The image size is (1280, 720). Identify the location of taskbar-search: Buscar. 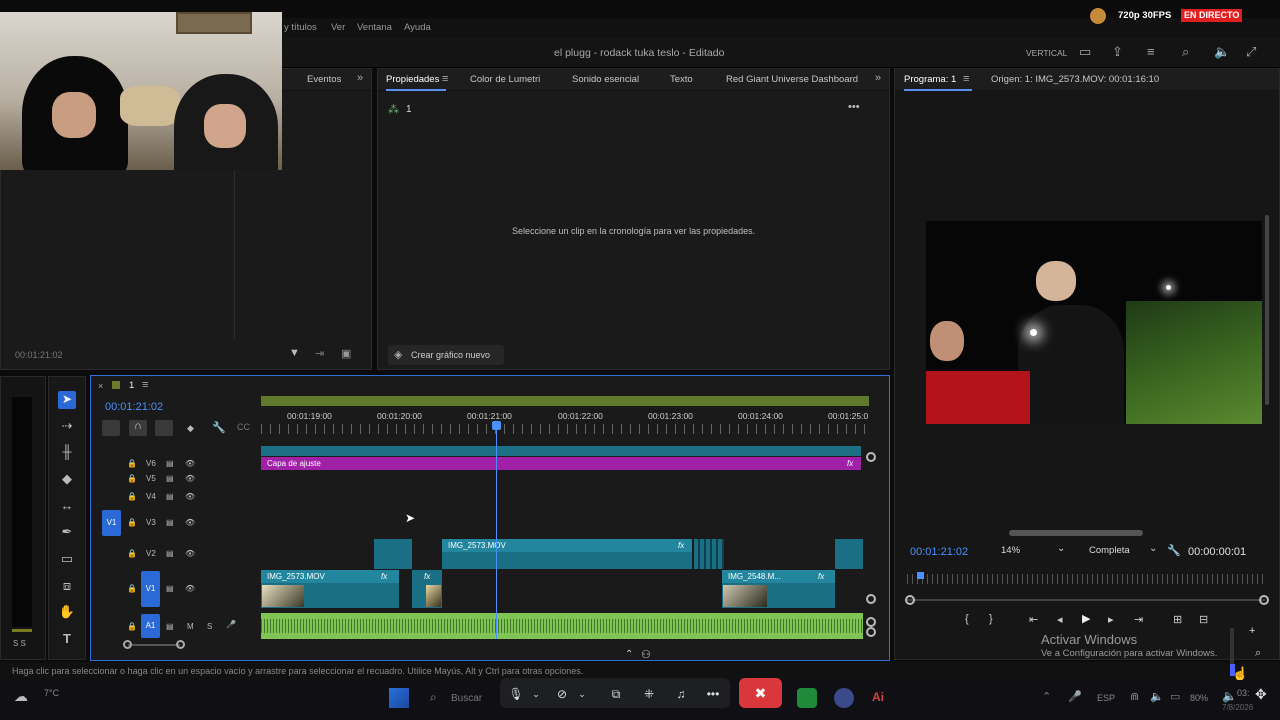
(466, 698).